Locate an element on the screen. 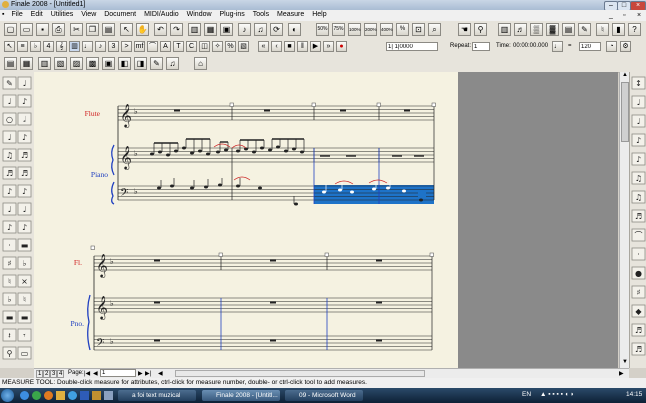 Image resolution: width=646 pixels, height=403 pixels. scroll-view-icon: ▥ is located at coordinates (194, 29).